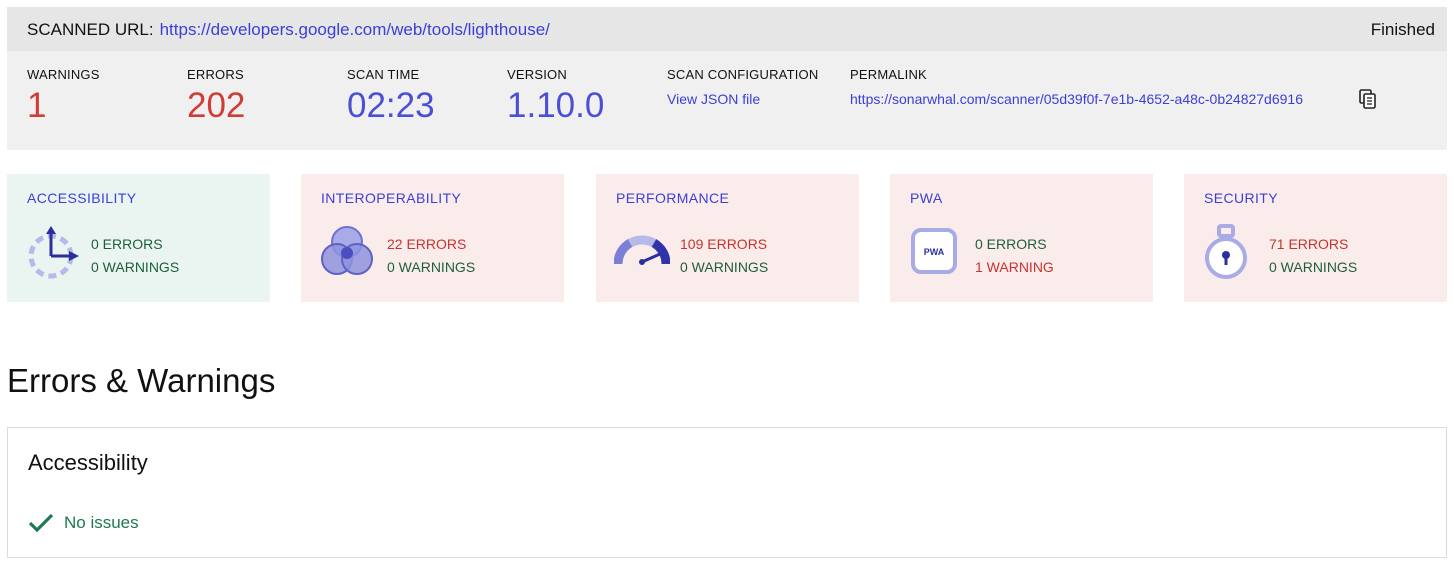  Describe the element at coordinates (642, 250) in the screenshot. I see `performance-gauge-icon` at that location.